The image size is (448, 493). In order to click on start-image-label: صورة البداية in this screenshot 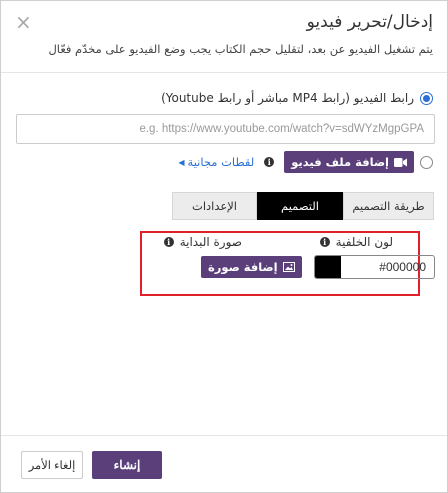, I will do `click(210, 242)`.